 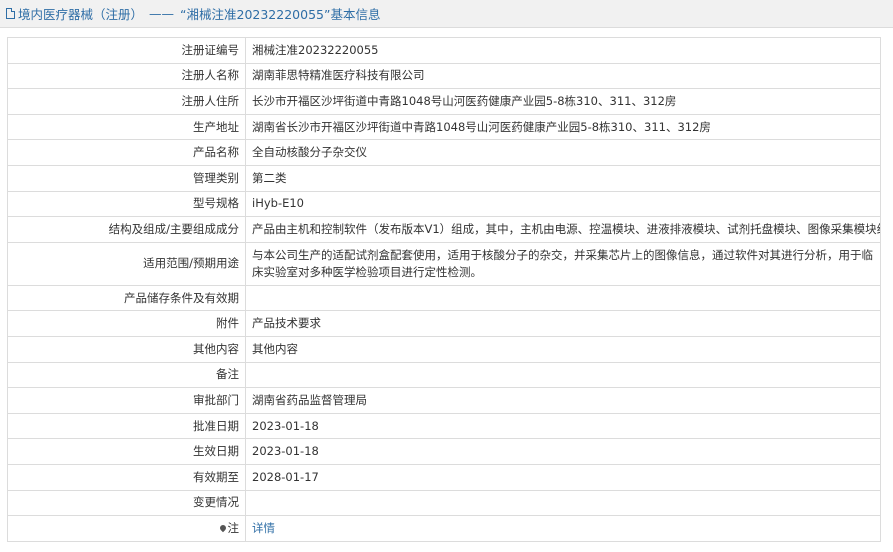 I want to click on table-row: 注册人名称 湖南菲思特精准医疗科技有限公司, so click(x=444, y=76).